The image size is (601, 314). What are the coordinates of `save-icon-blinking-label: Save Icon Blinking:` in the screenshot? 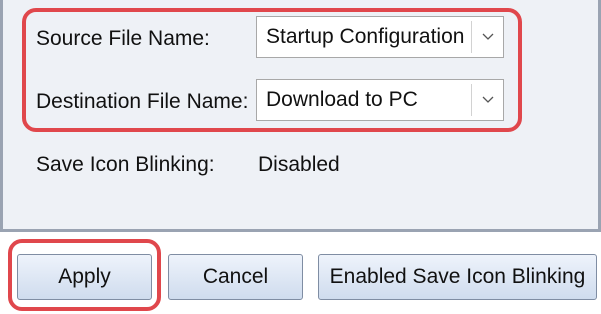 It's located at (125, 164).